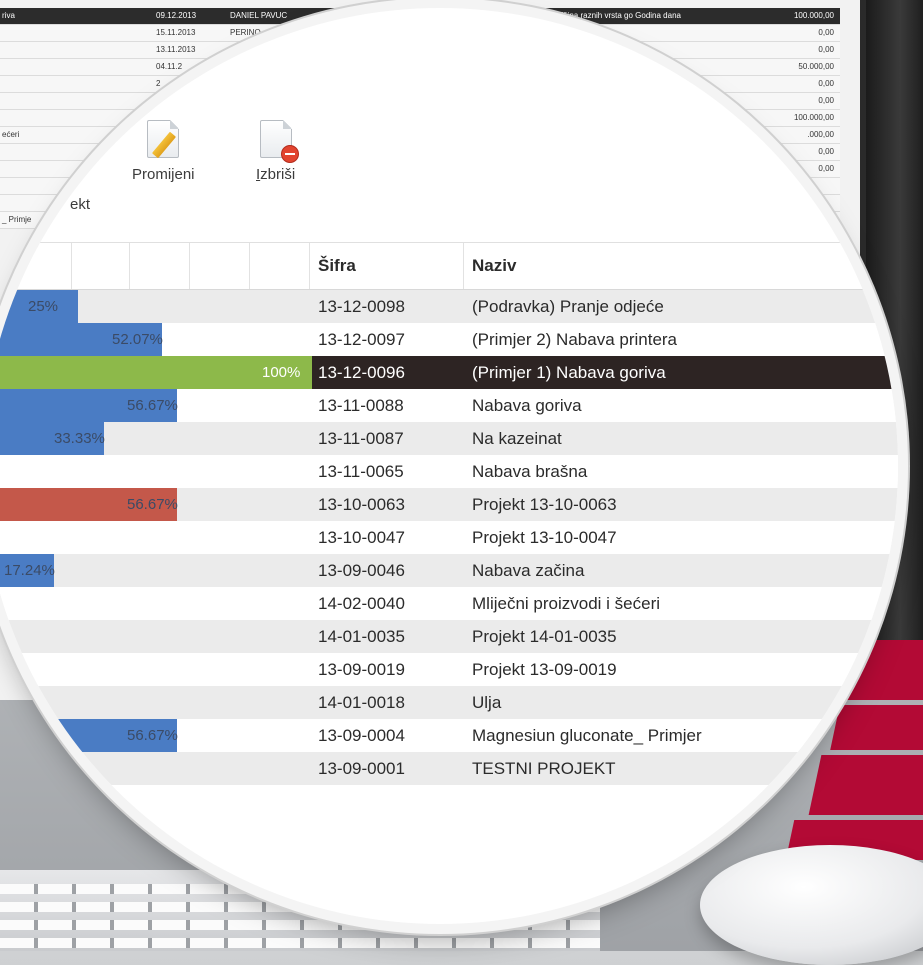 The width and height of the screenshot is (923, 965). Describe the element at coordinates (449, 504) in the screenshot. I see `table-row: 56.67% 13-10-0063 Projekt 13-10-0063` at that location.